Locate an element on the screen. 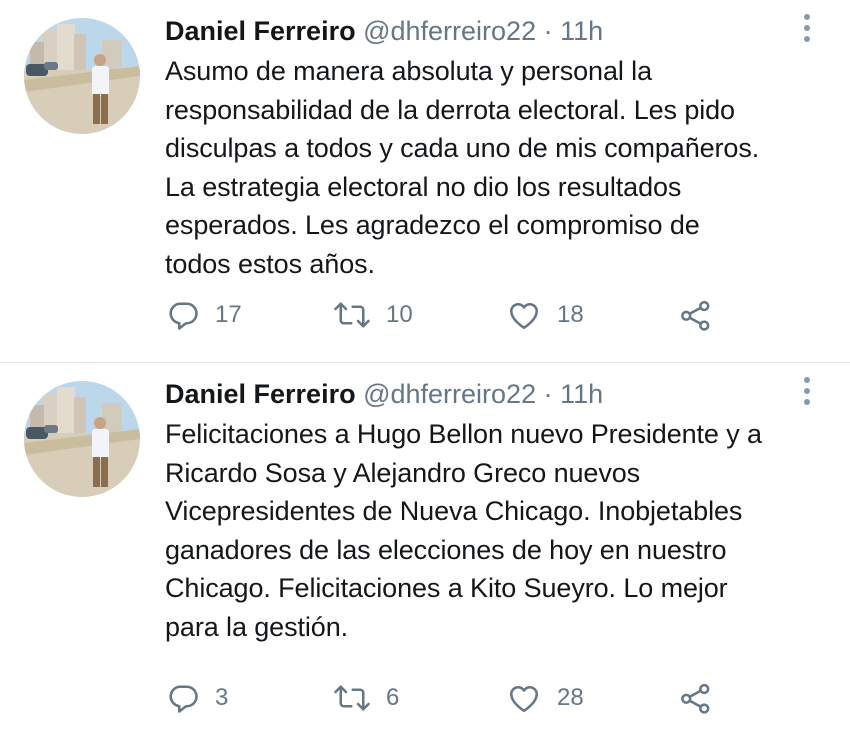  reply-count: 3 is located at coordinates (222, 697).